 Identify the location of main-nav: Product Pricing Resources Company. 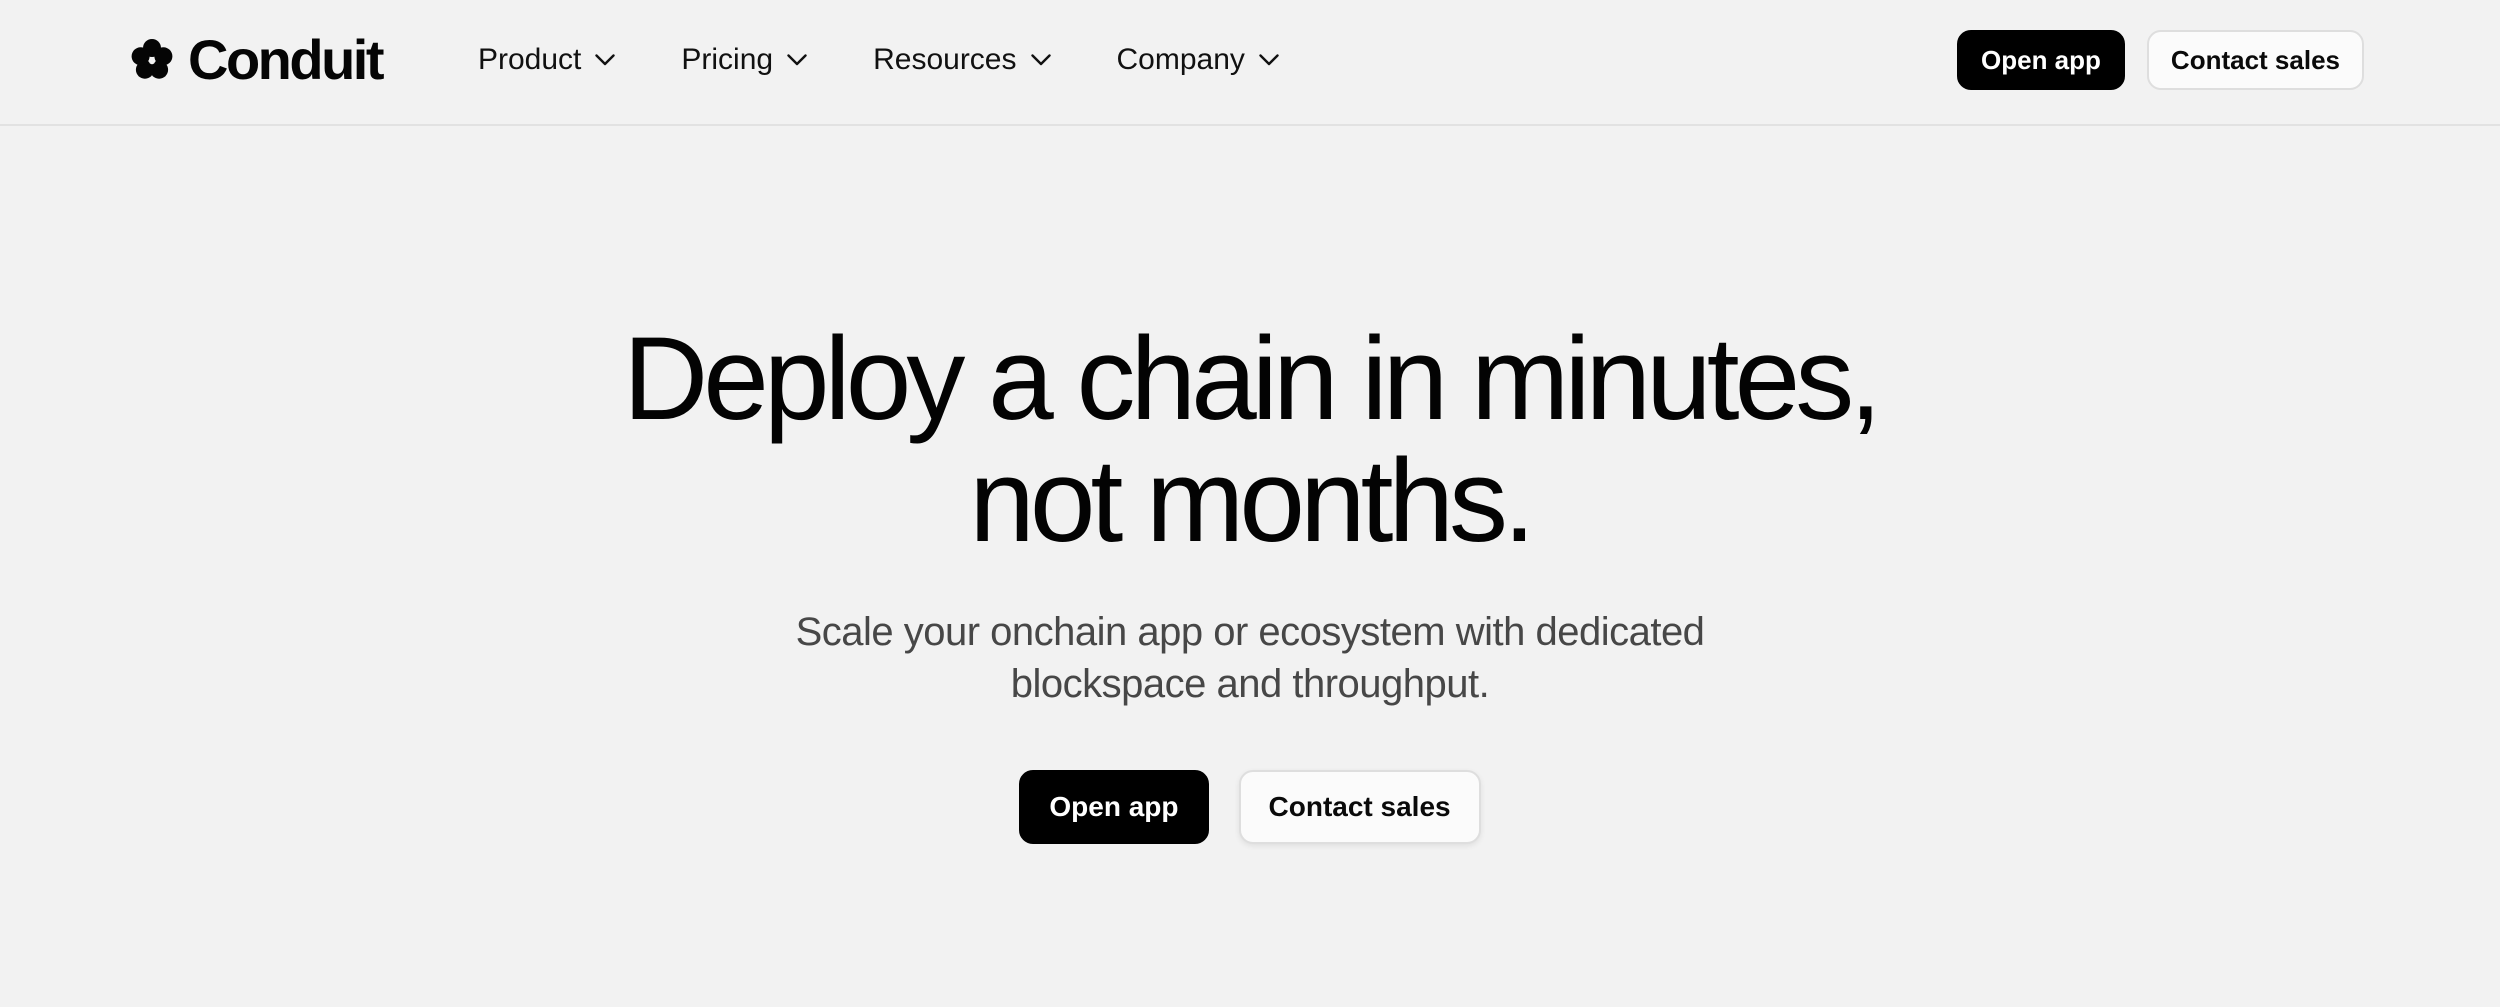
(911, 60).